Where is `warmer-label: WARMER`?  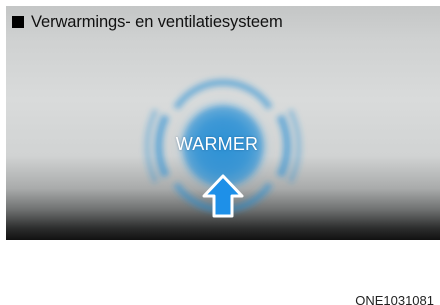 warmer-label: WARMER is located at coordinates (217, 144).